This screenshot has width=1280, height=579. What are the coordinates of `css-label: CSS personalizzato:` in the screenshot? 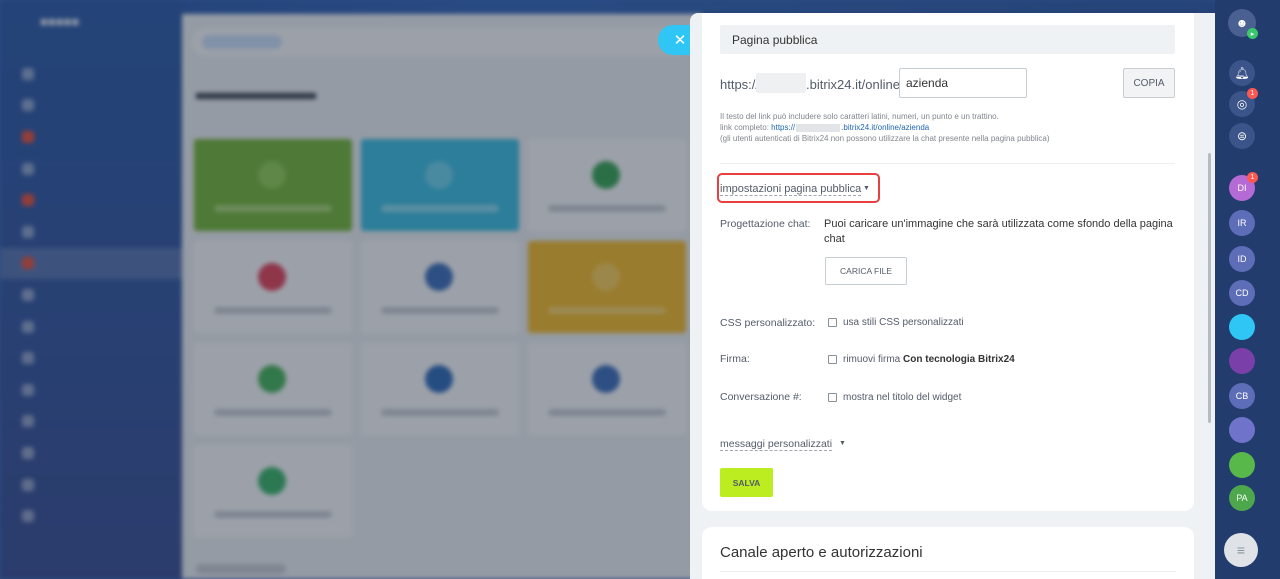 It's located at (768, 323).